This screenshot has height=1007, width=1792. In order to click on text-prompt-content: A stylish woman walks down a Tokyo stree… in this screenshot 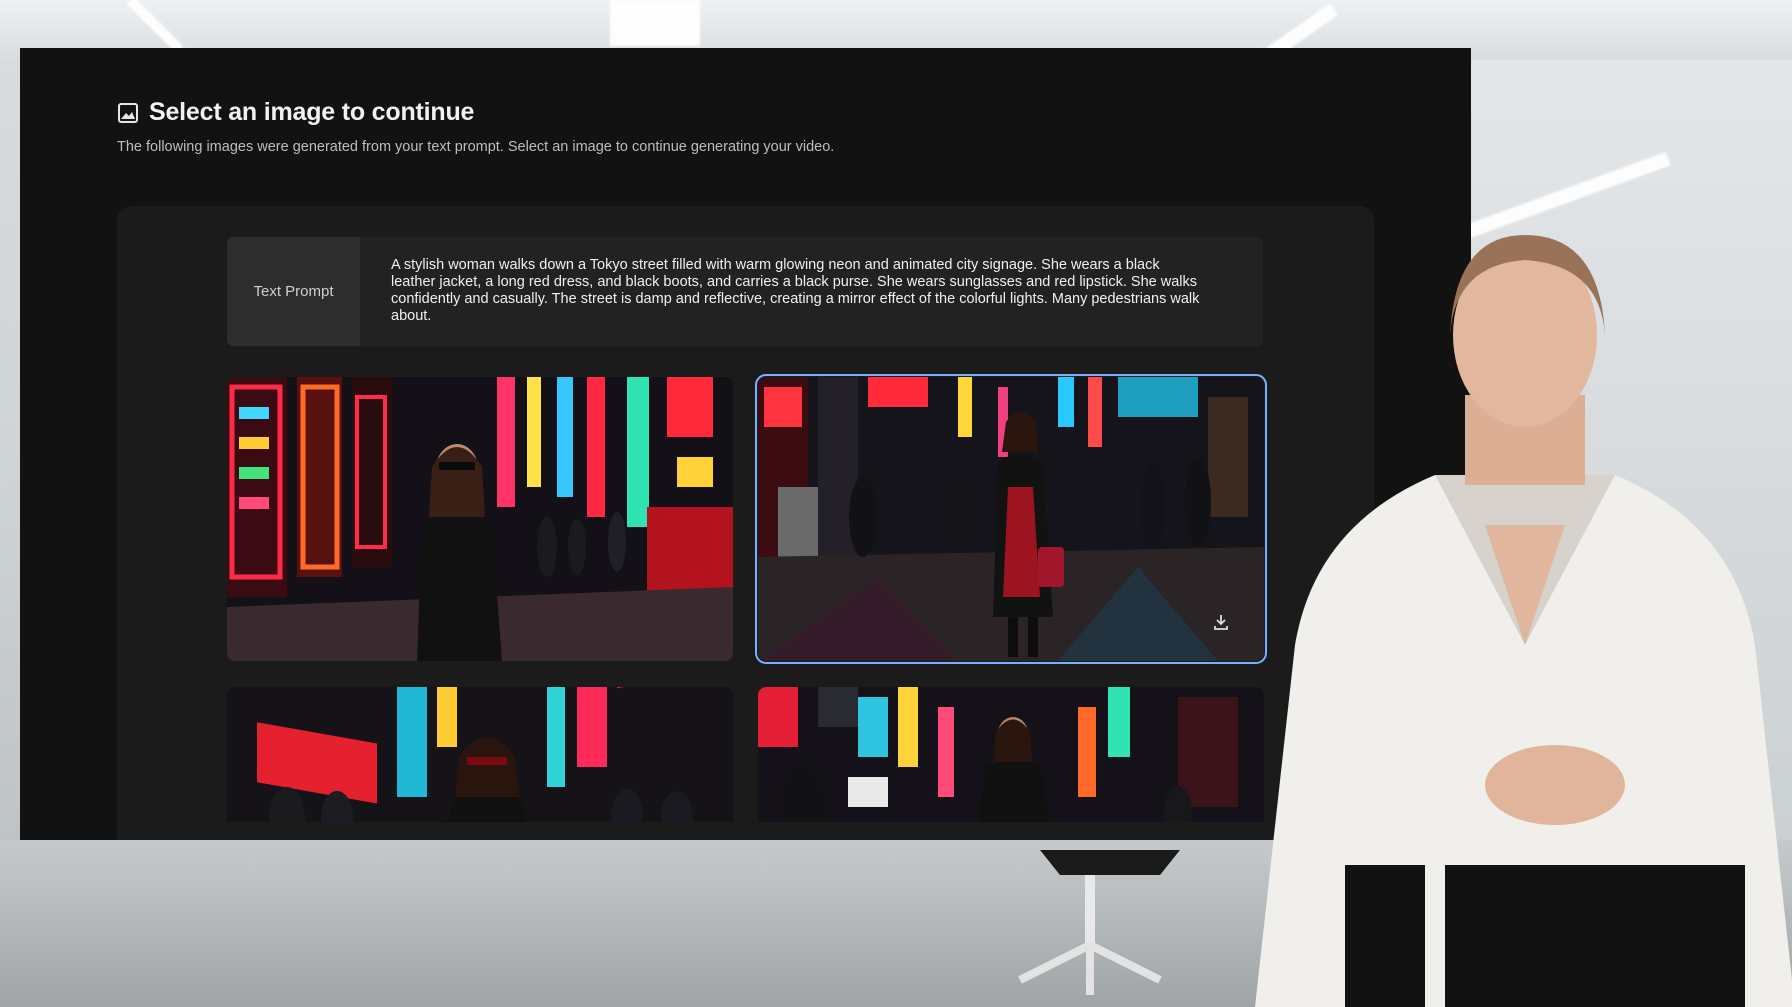, I will do `click(795, 290)`.